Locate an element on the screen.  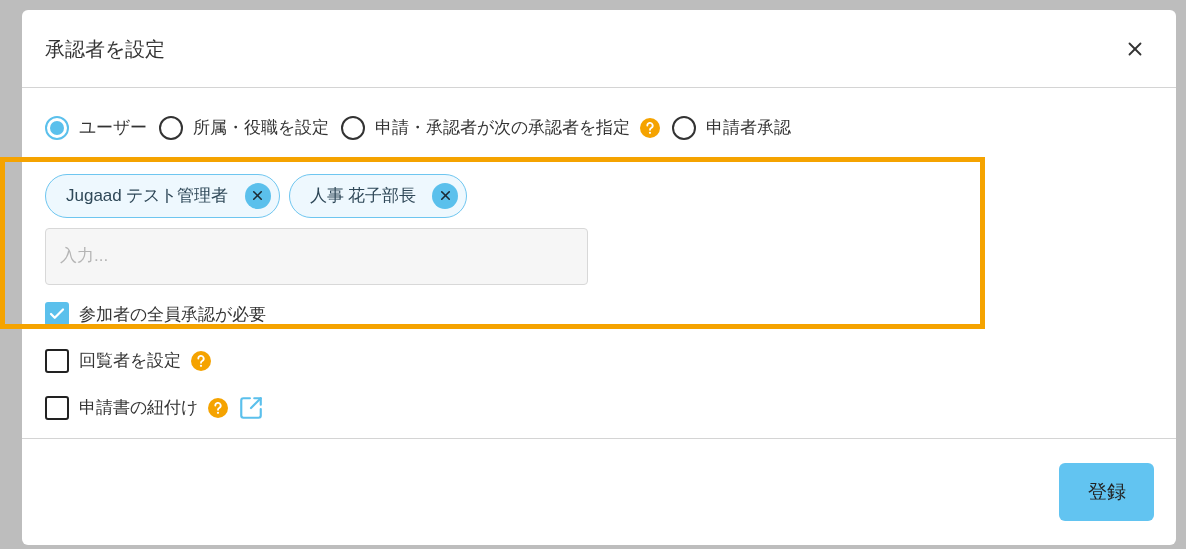
checkbox-label: 回覧者を設定 is located at coordinates (130, 361).